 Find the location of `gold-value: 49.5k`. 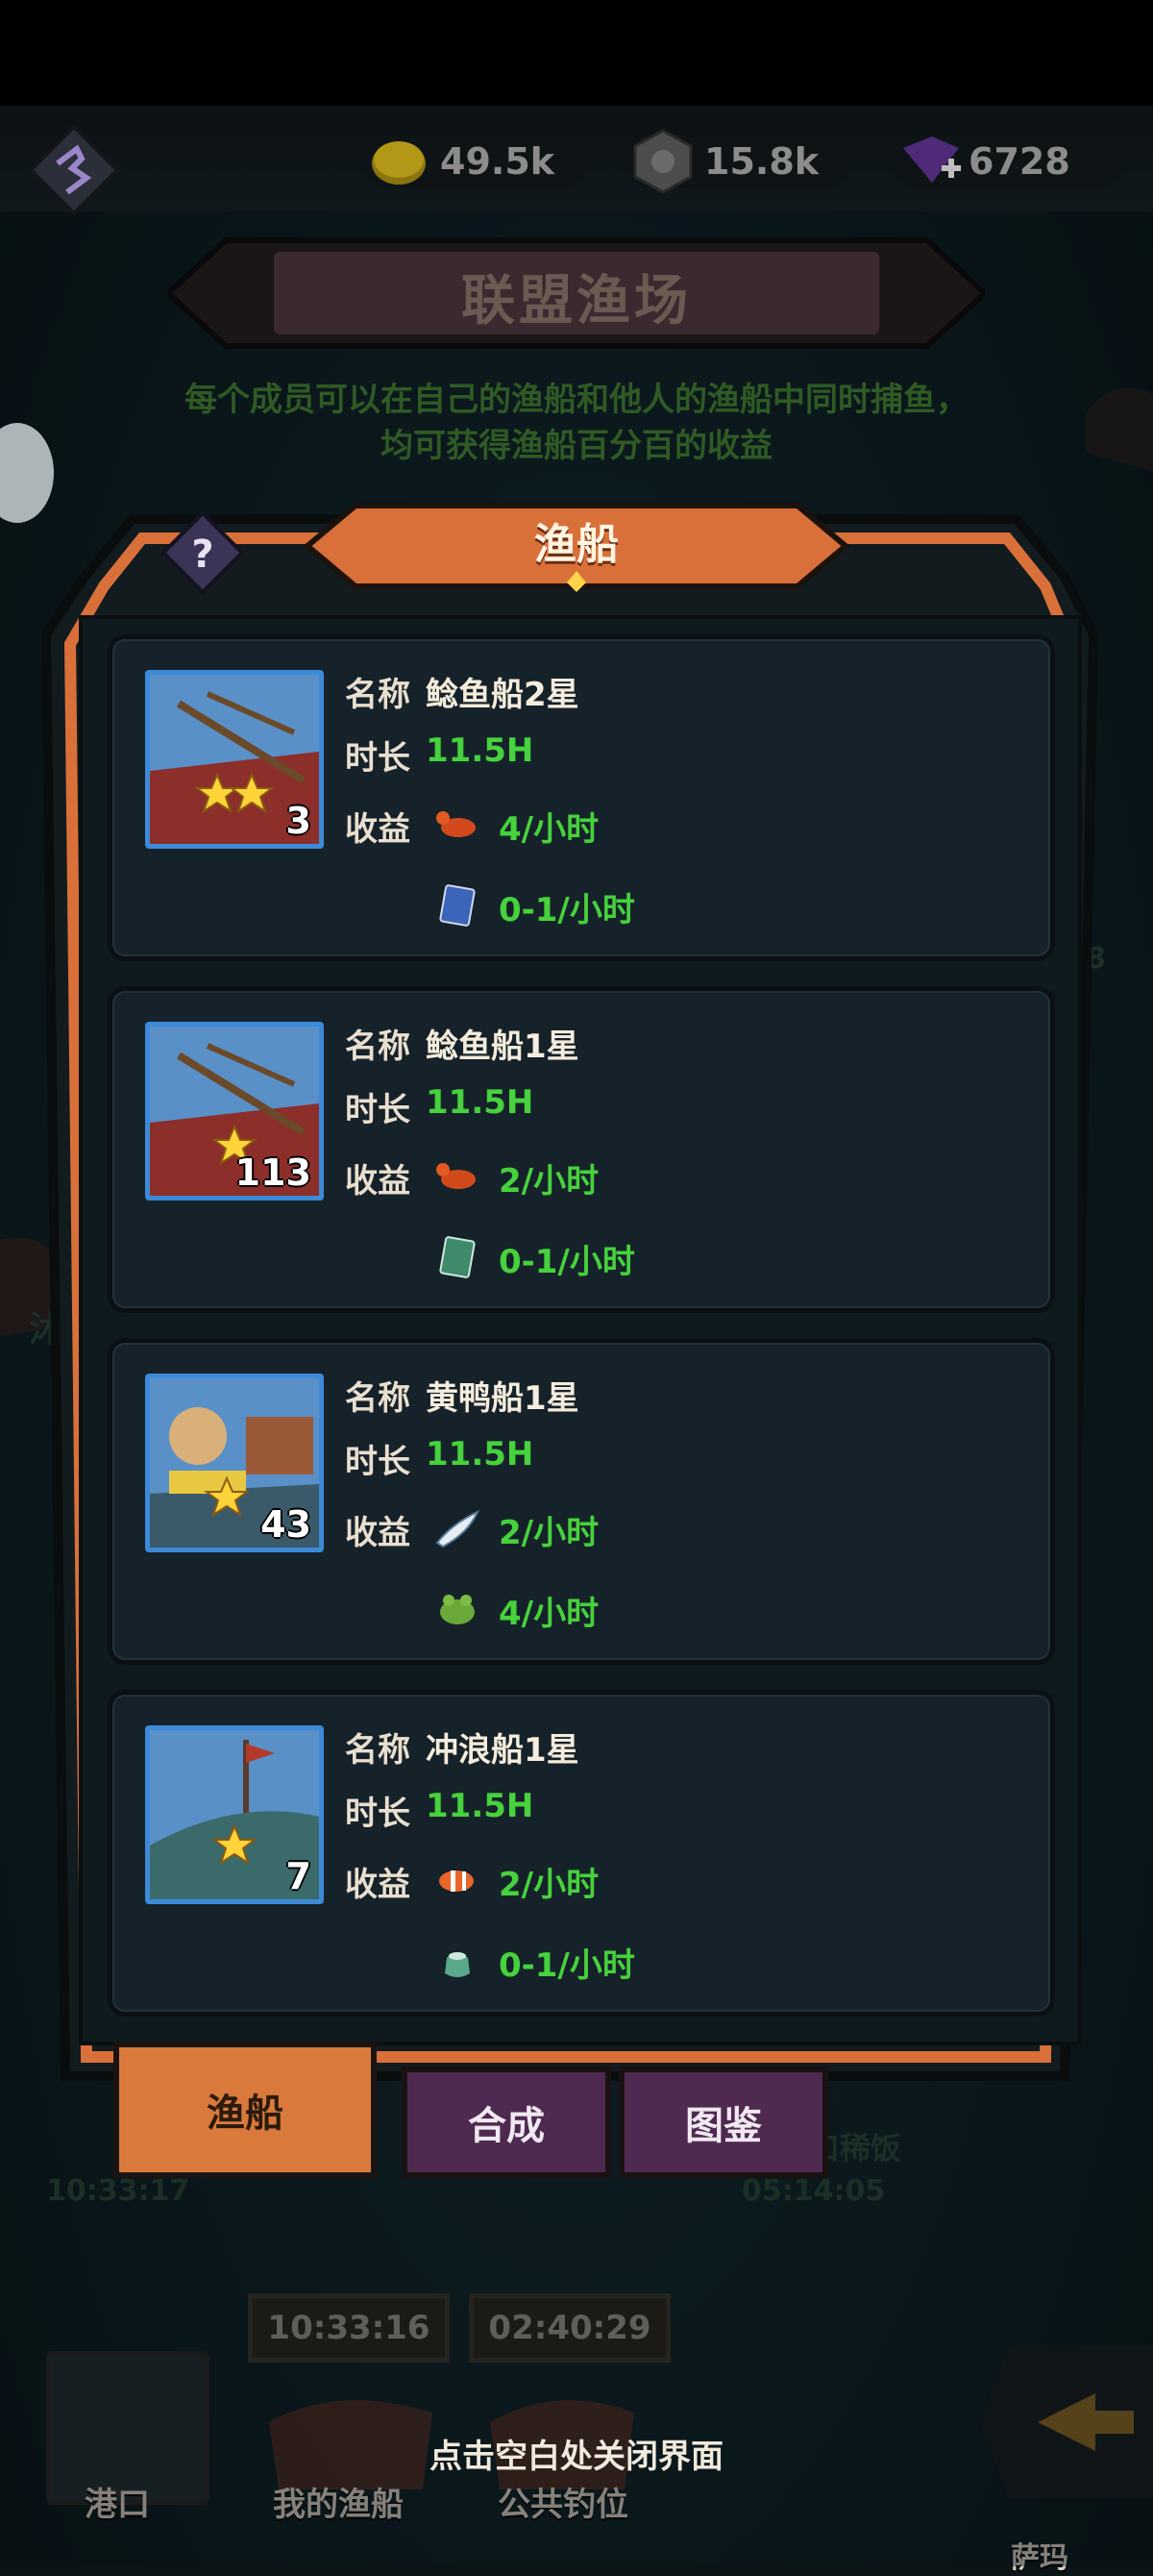

gold-value: 49.5k is located at coordinates (497, 162).